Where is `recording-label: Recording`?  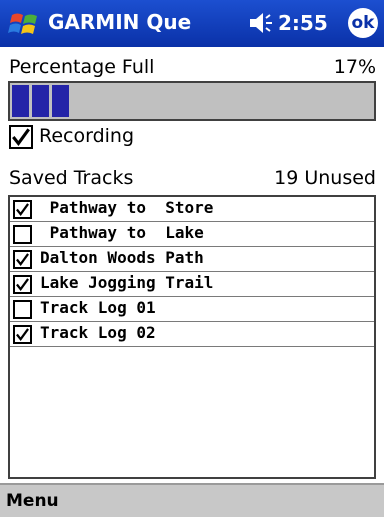
recording-label: Recording is located at coordinates (86, 136).